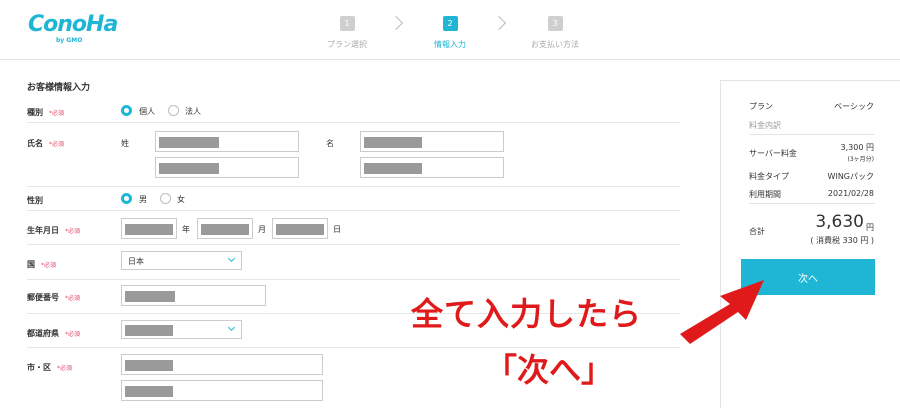 This screenshot has height=408, width=900. What do you see at coordinates (757, 231) in the screenshot?
I see `total-label: 合計` at bounding box center [757, 231].